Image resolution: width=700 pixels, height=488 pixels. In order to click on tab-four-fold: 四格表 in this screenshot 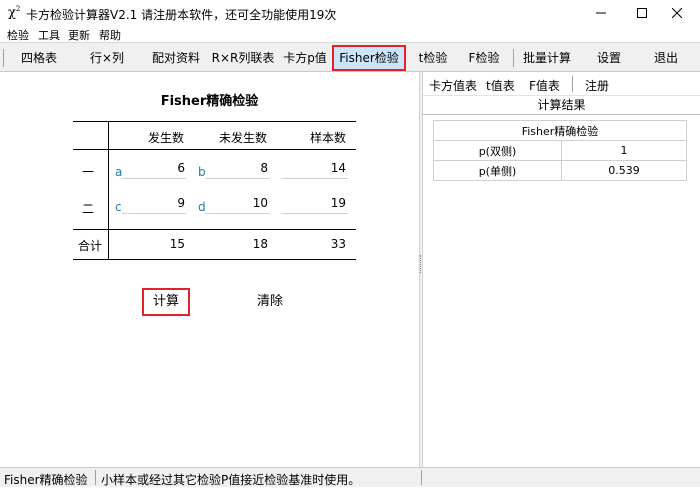, I will do `click(39, 58)`.